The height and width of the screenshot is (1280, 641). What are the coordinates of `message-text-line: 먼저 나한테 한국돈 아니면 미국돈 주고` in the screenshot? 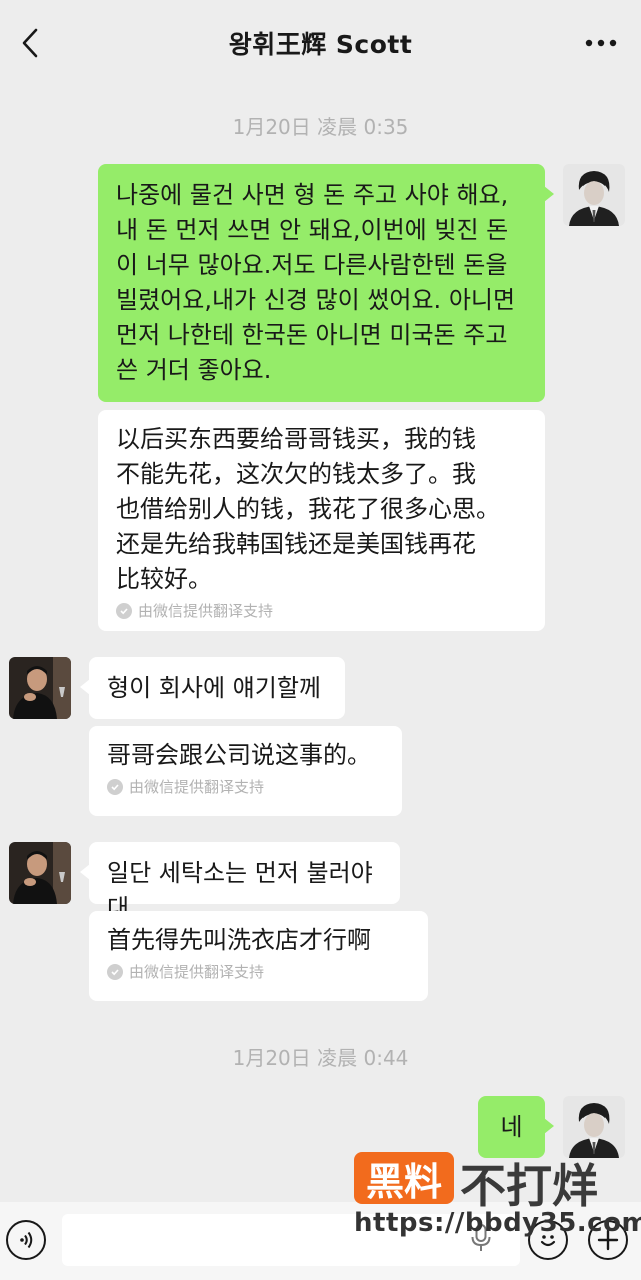 It's located at (312, 335).